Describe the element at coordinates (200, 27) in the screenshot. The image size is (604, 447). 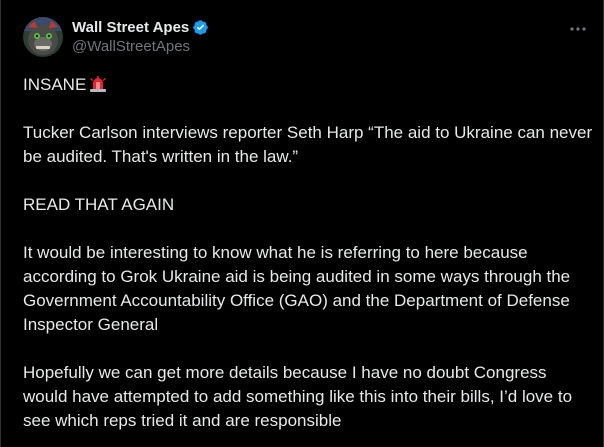
I see `verified-badge-icon` at that location.